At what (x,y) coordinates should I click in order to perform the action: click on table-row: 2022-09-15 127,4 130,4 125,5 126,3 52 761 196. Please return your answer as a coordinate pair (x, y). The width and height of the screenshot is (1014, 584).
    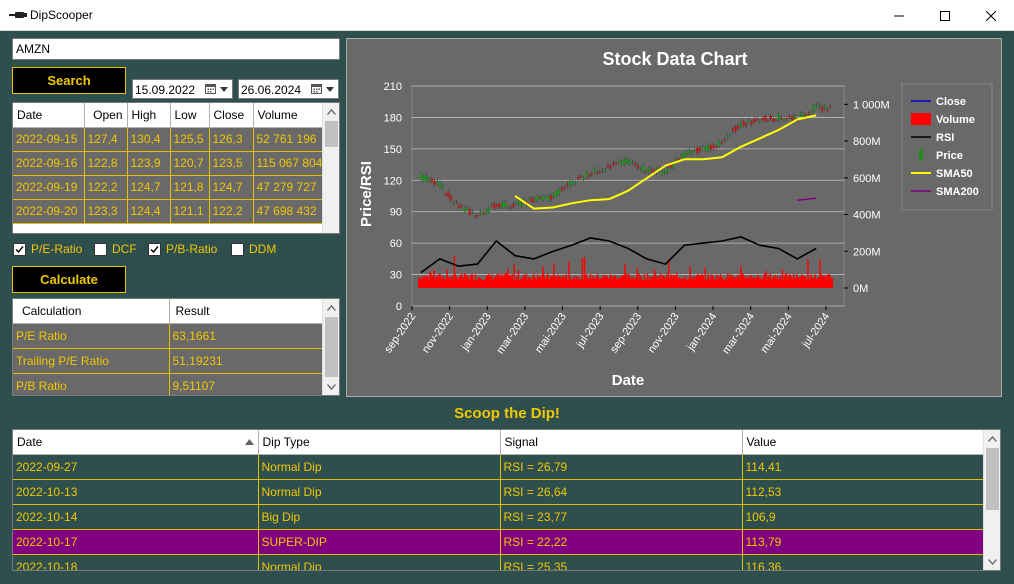
    Looking at the image, I should click on (170, 139).